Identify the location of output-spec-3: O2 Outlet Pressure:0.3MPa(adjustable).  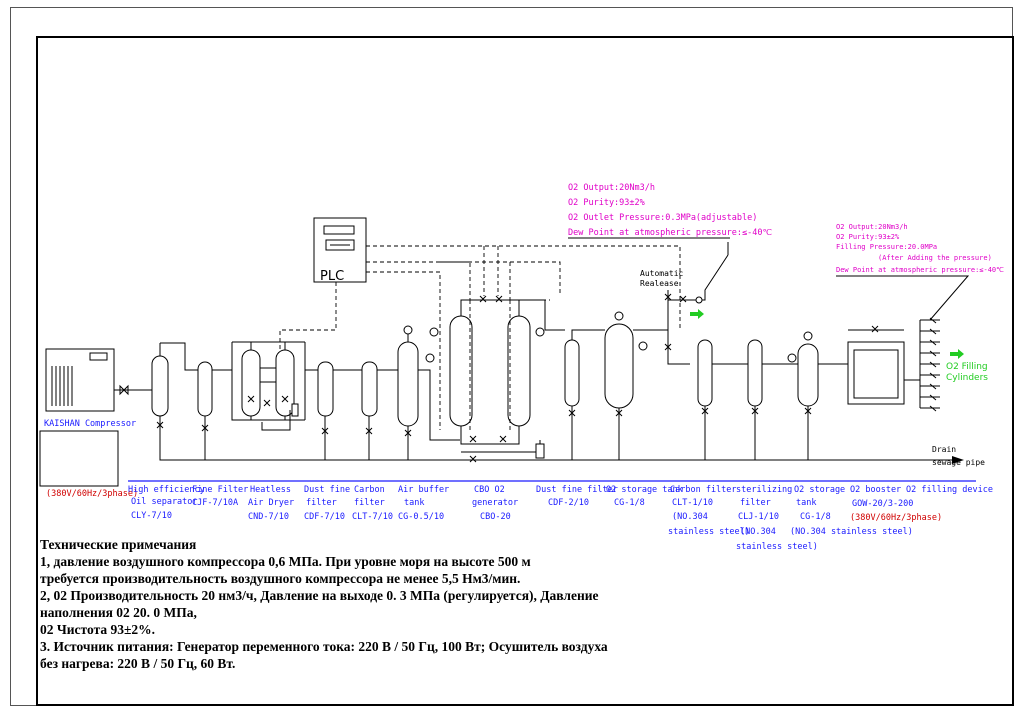
(662, 218).